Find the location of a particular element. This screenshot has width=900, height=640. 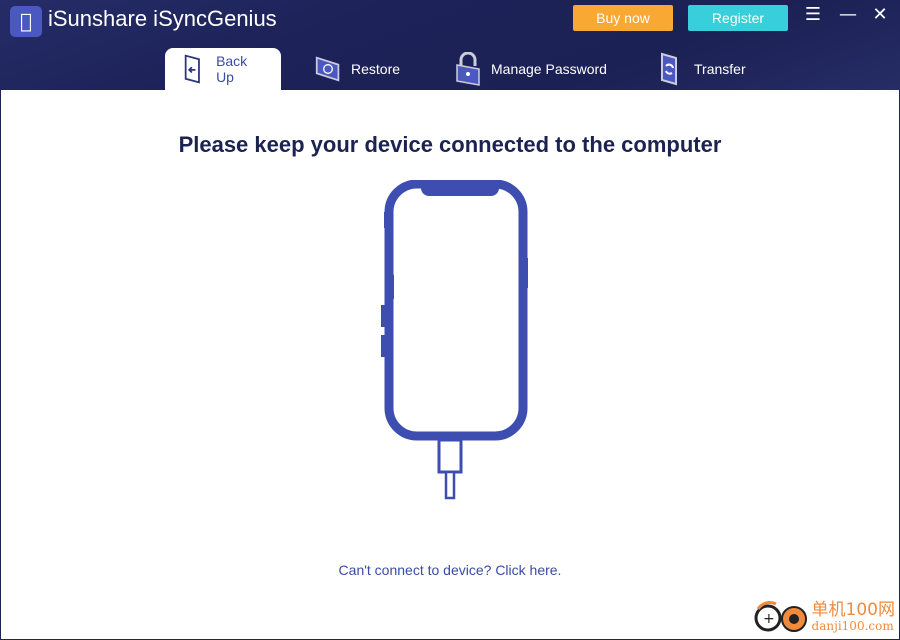

menu-icon: ☰ is located at coordinates (813, 14).